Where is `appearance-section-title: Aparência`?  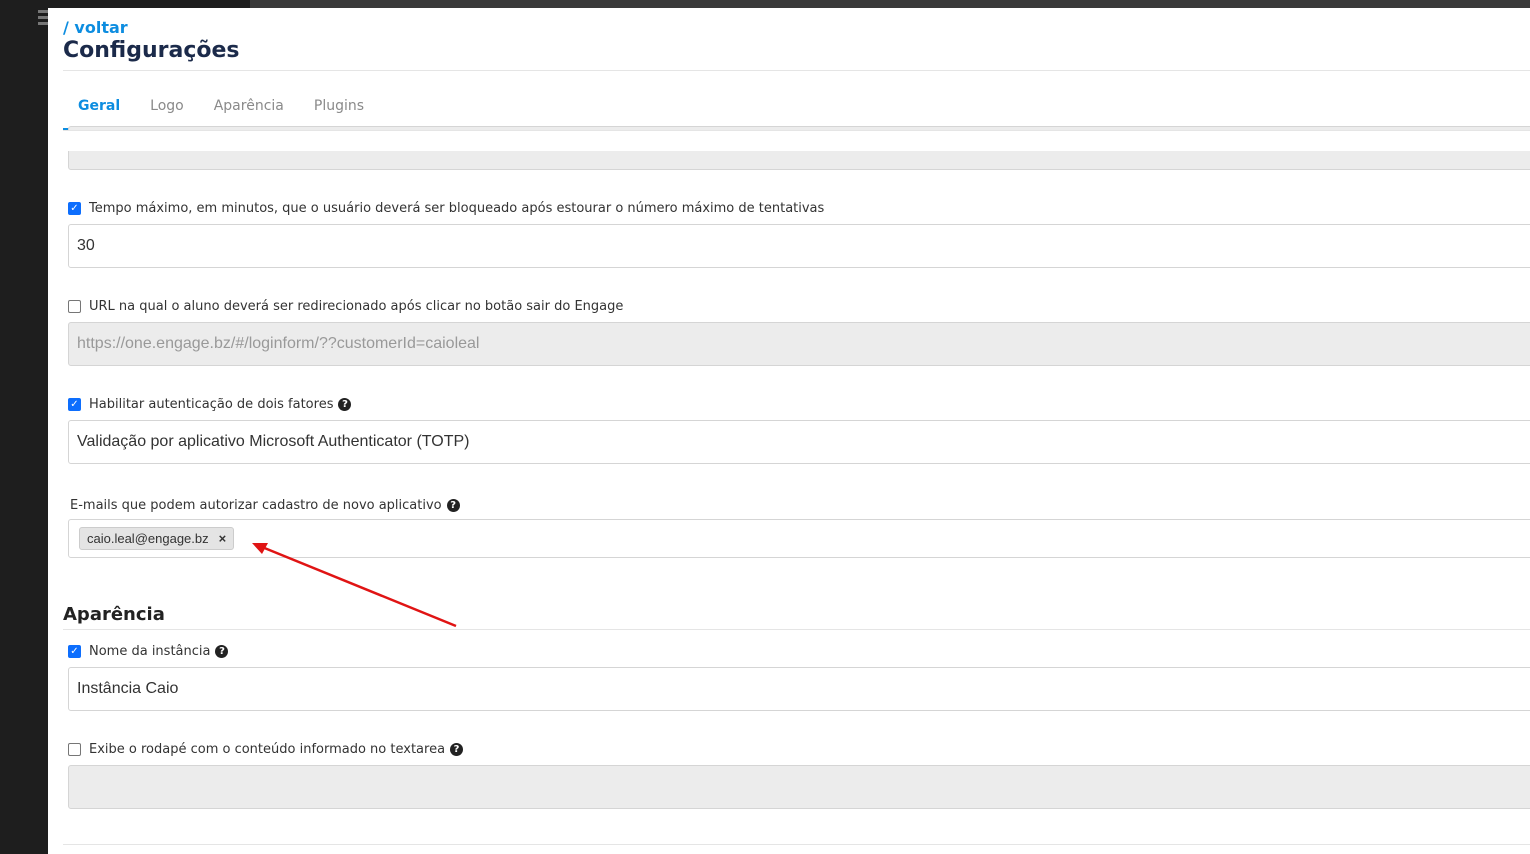
appearance-section-title: Aparência is located at coordinates (114, 614).